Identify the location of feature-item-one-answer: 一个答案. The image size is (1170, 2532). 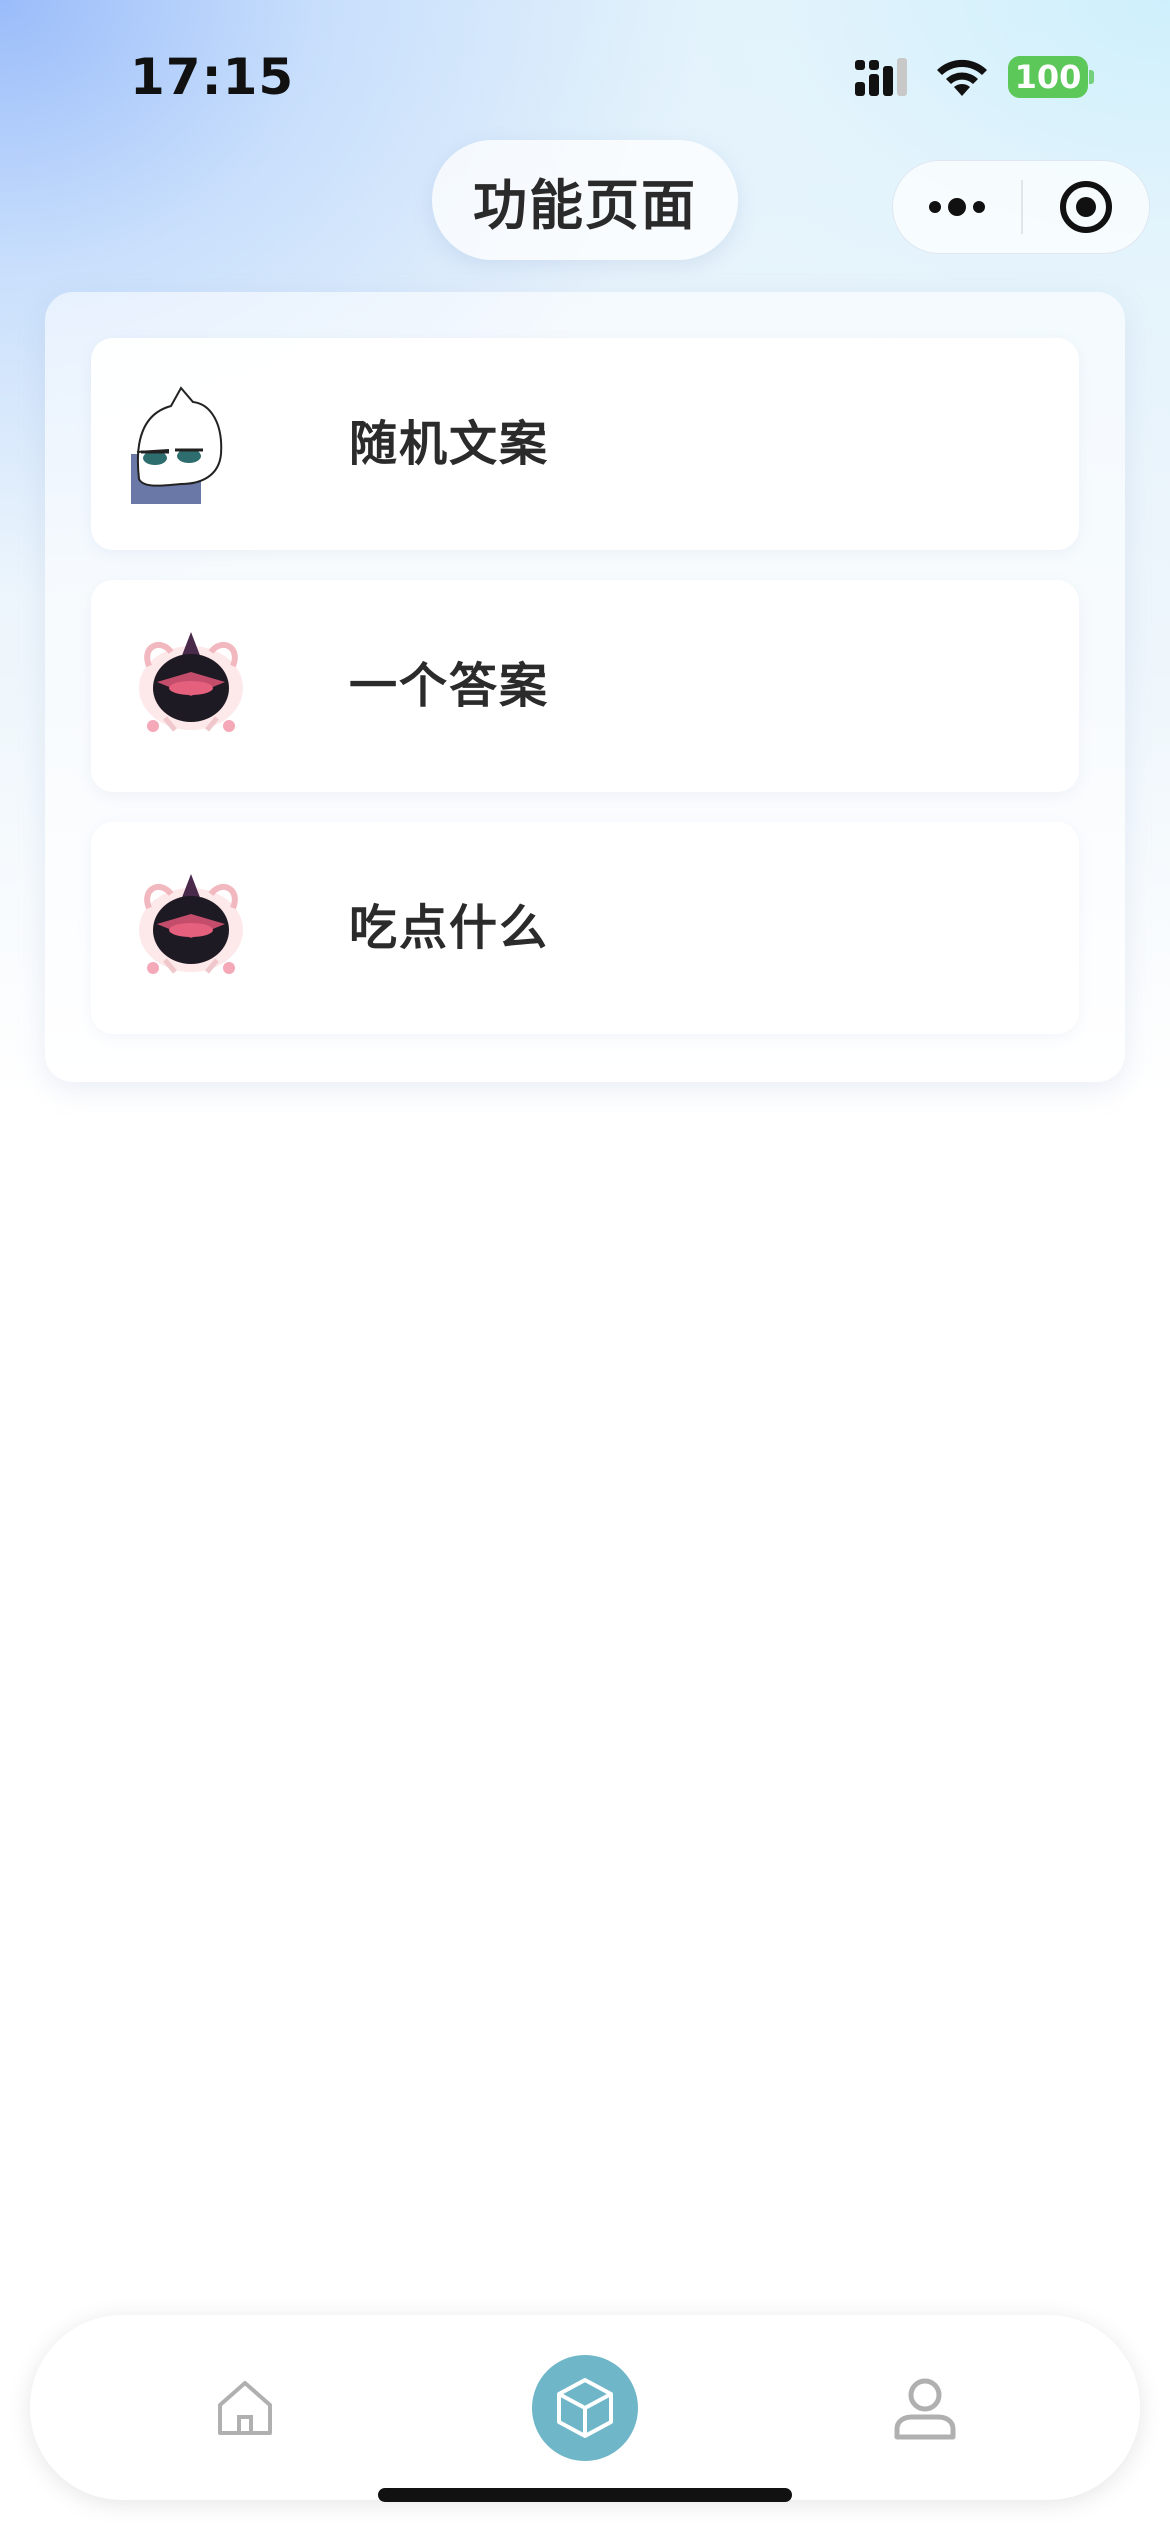
(585, 686).